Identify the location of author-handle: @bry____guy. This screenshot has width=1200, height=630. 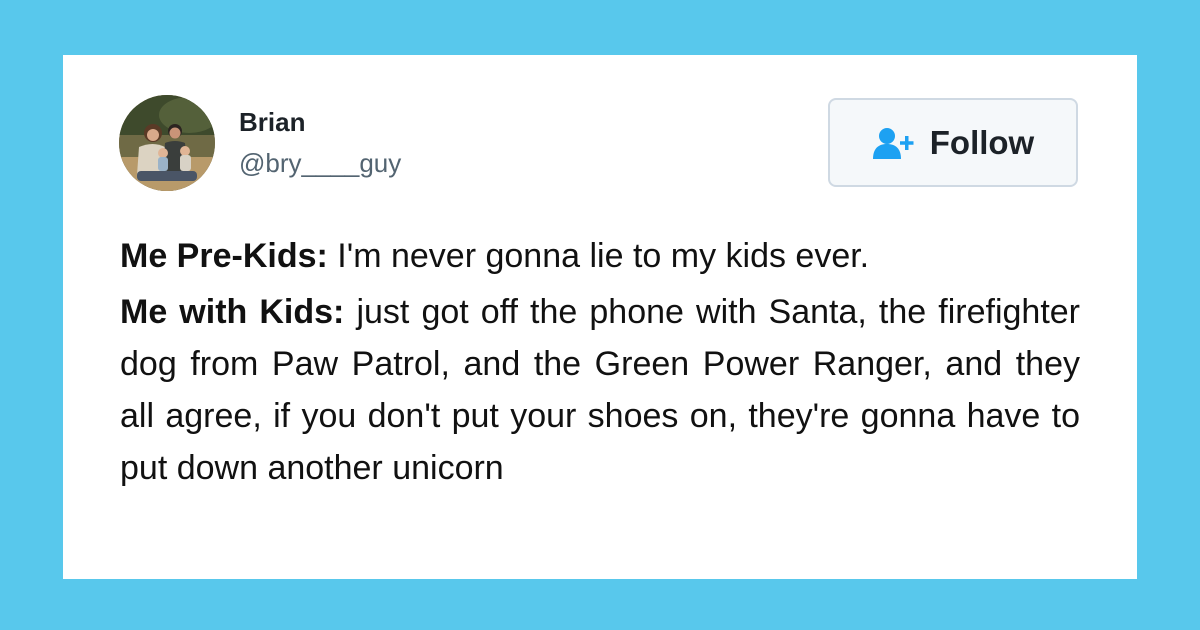
(320, 163).